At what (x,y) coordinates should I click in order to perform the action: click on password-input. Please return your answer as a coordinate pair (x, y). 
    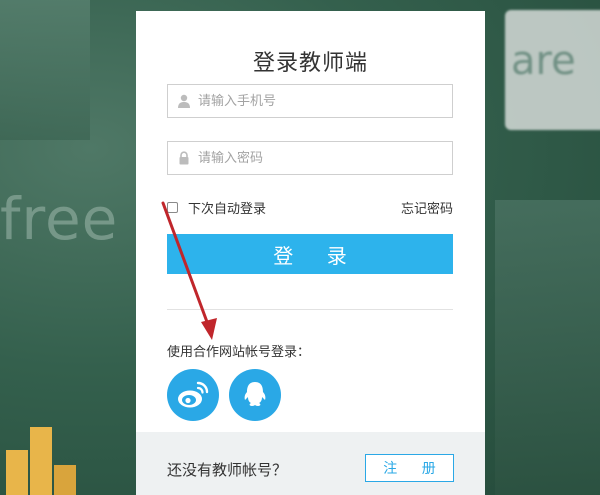
    Looking at the image, I should click on (323, 158).